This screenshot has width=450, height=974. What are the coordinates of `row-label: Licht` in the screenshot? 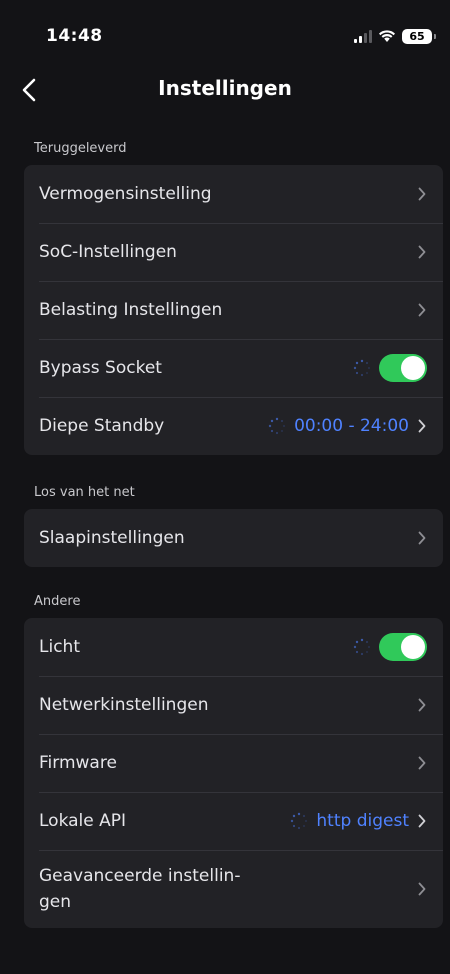 It's located at (59, 647).